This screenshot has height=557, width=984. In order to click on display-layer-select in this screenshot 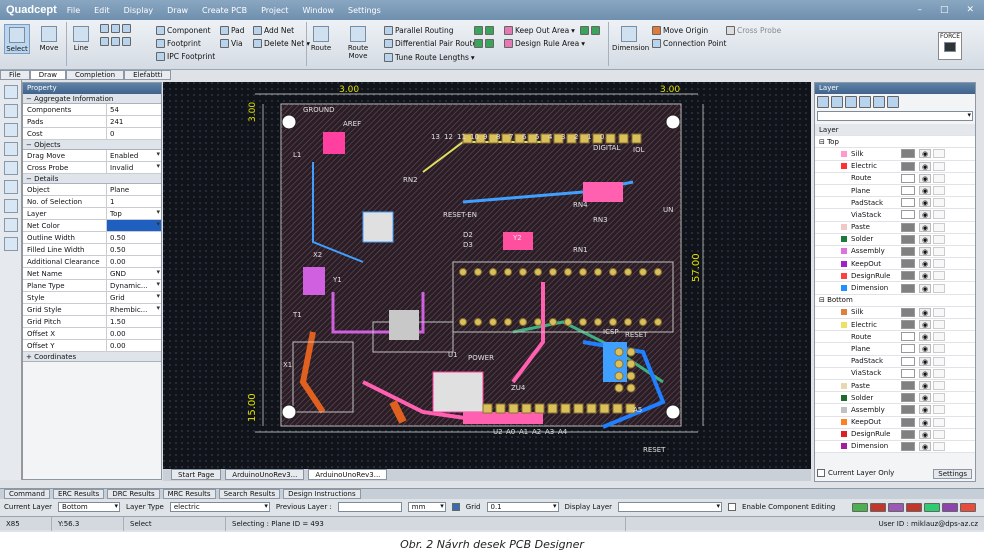, I will do `click(670, 507)`.